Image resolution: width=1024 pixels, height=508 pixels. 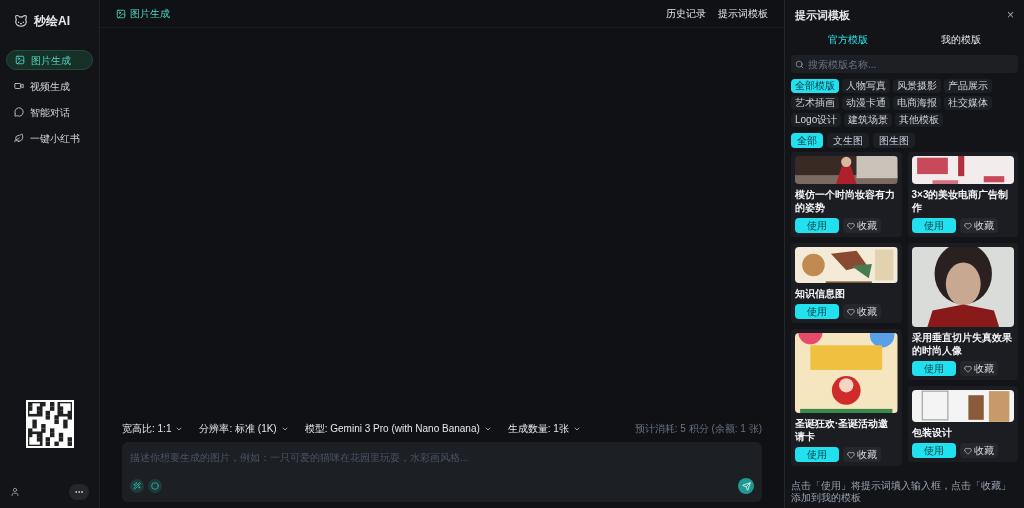 I want to click on circle-icon, so click(x=155, y=486).